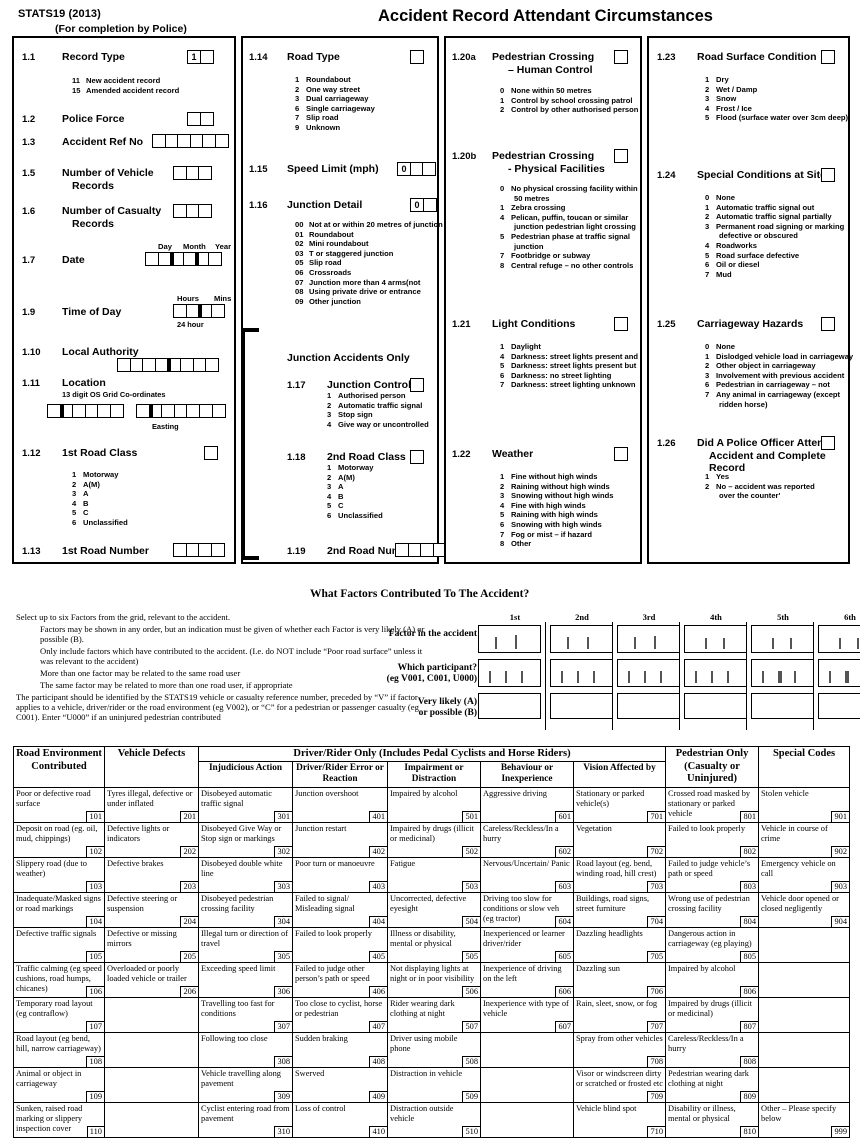 The width and height of the screenshot is (860, 1141). I want to click on factor-cell: Other – Please specify below 999, so click(804, 1119).